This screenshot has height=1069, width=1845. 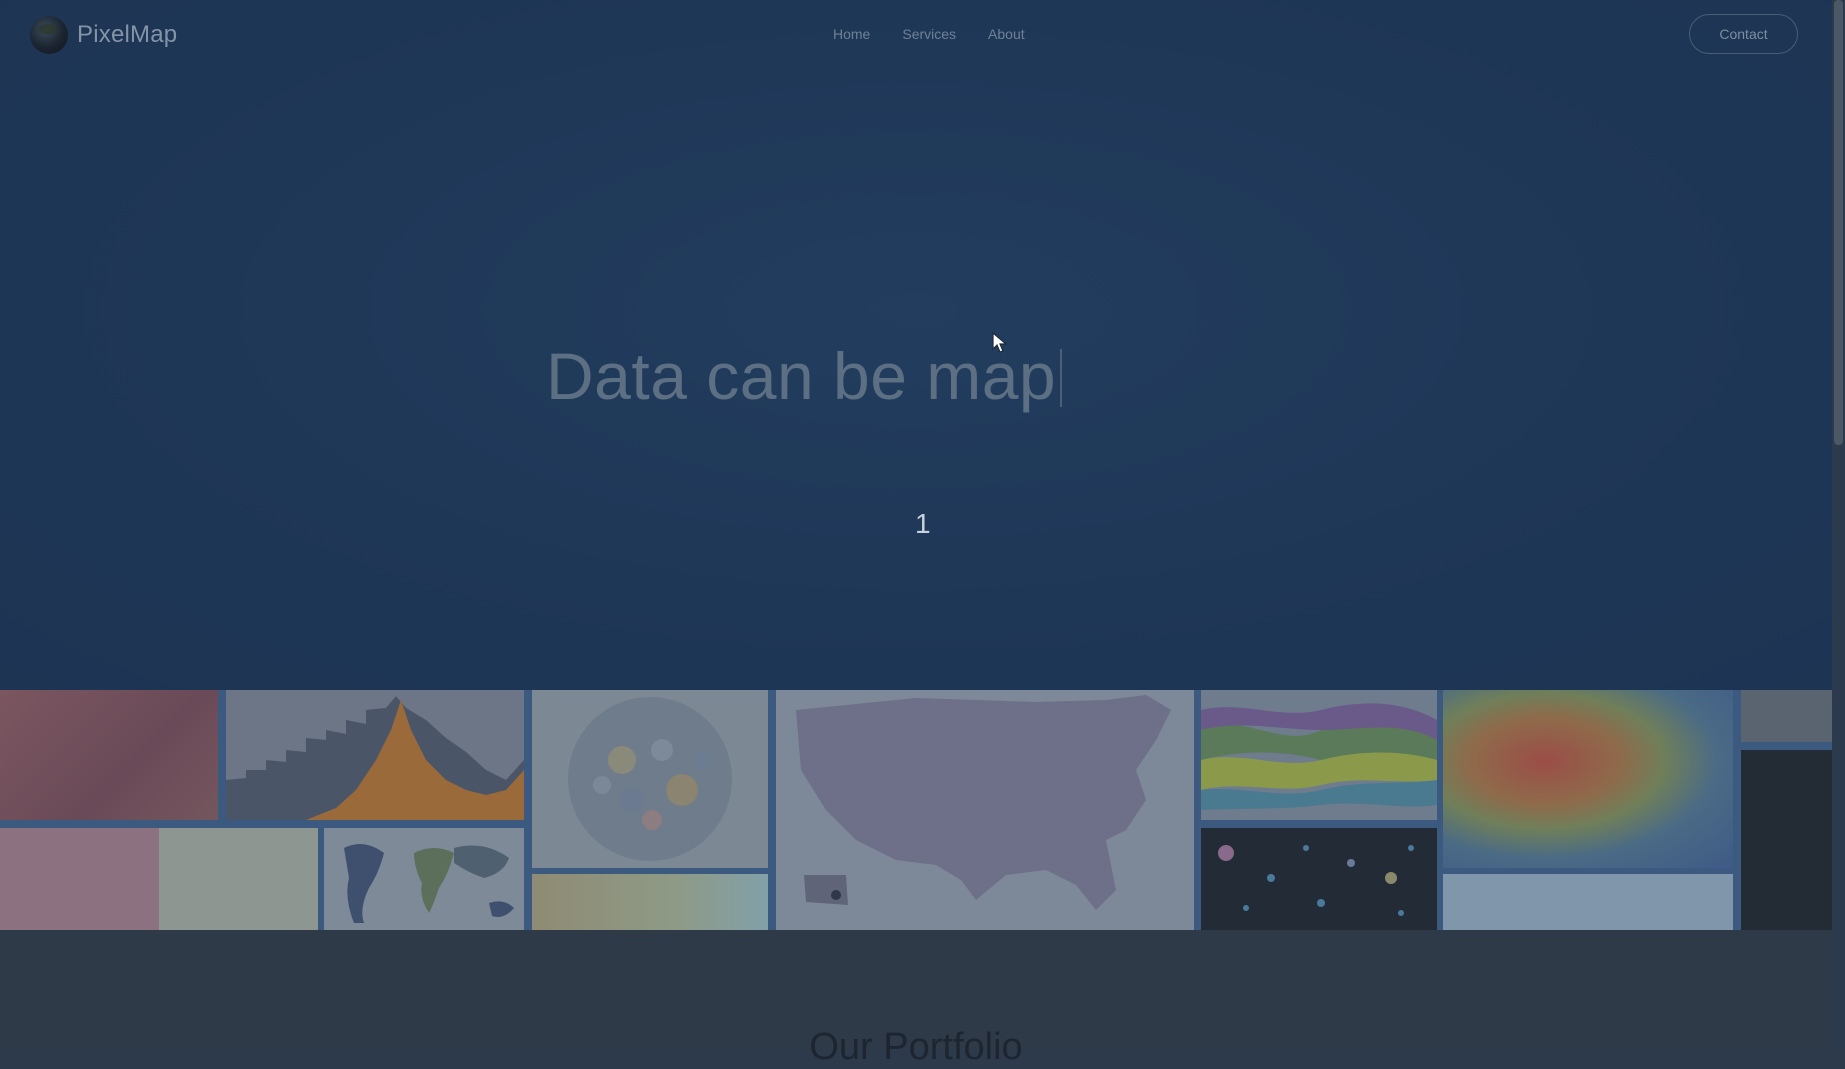 What do you see at coordinates (1588, 779) in the screenshot?
I see `gallery-heatmap` at bounding box center [1588, 779].